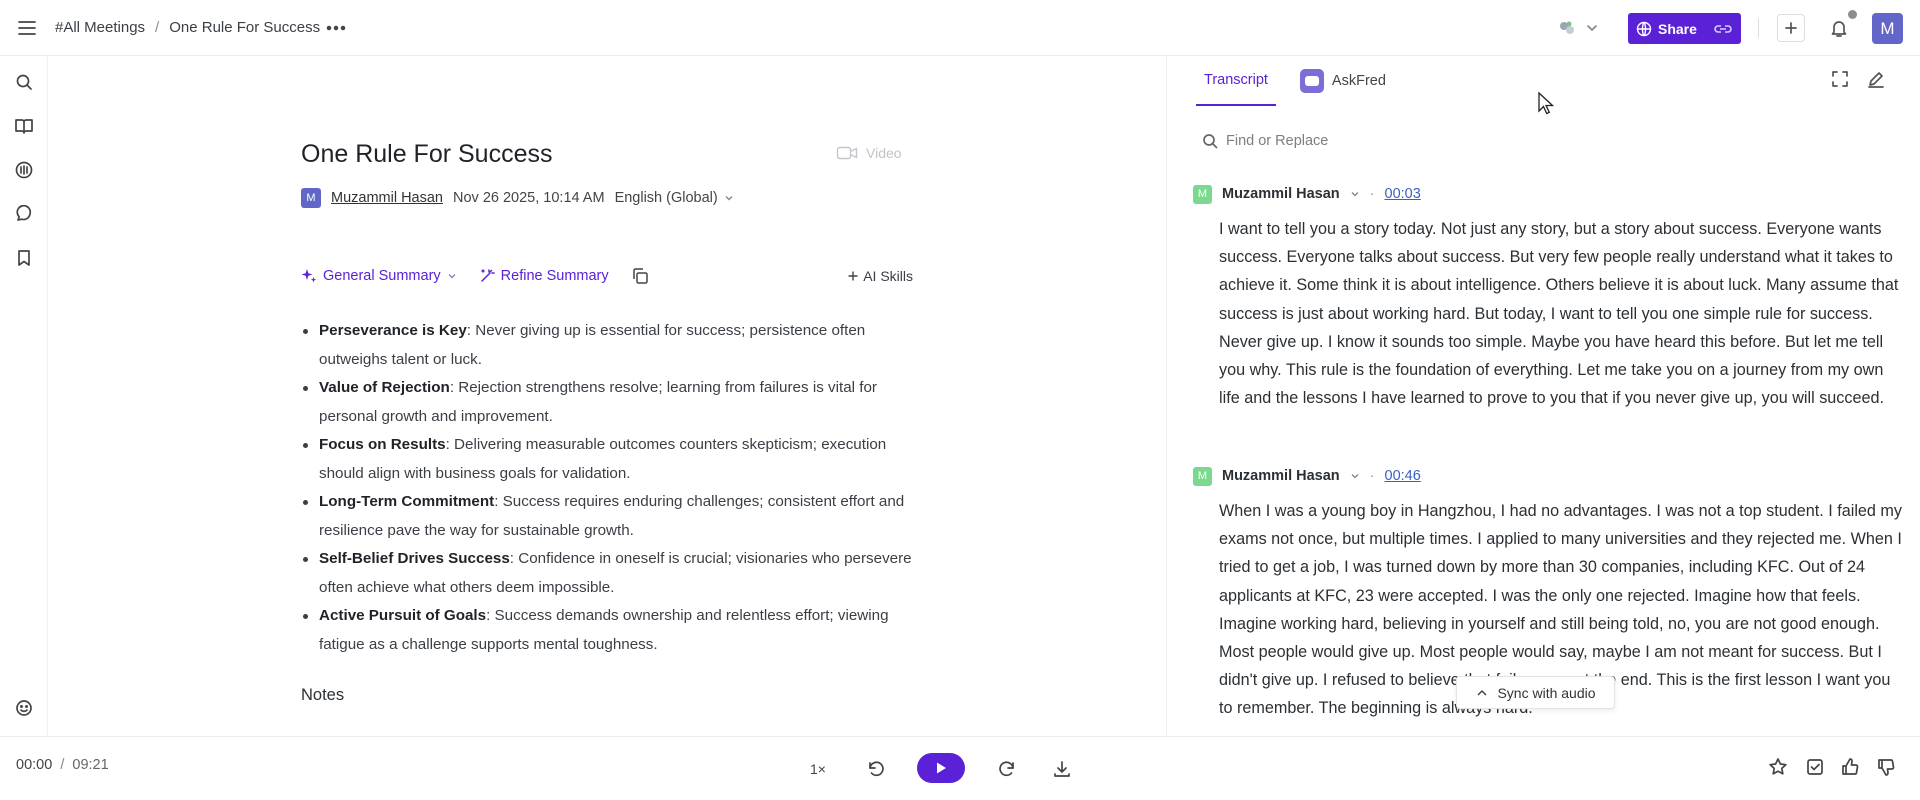  What do you see at coordinates (24, 126) in the screenshot?
I see `book-icon` at bounding box center [24, 126].